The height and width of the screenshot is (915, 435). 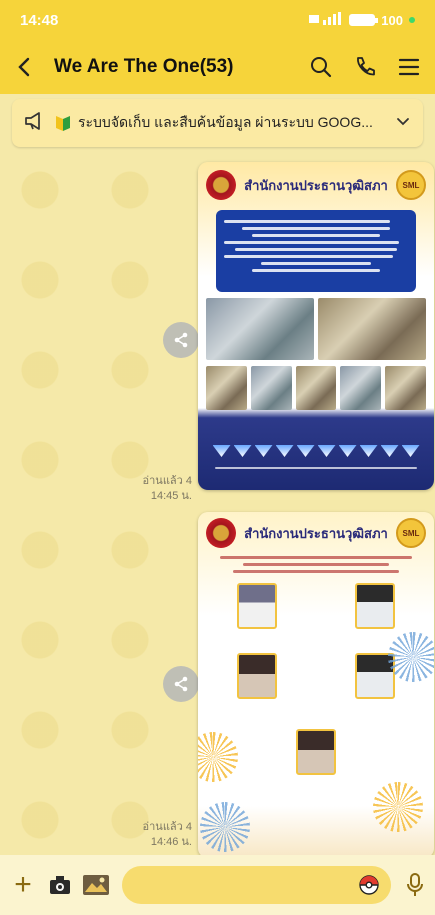 What do you see at coordinates (321, 67) in the screenshot?
I see `search-icon` at bounding box center [321, 67].